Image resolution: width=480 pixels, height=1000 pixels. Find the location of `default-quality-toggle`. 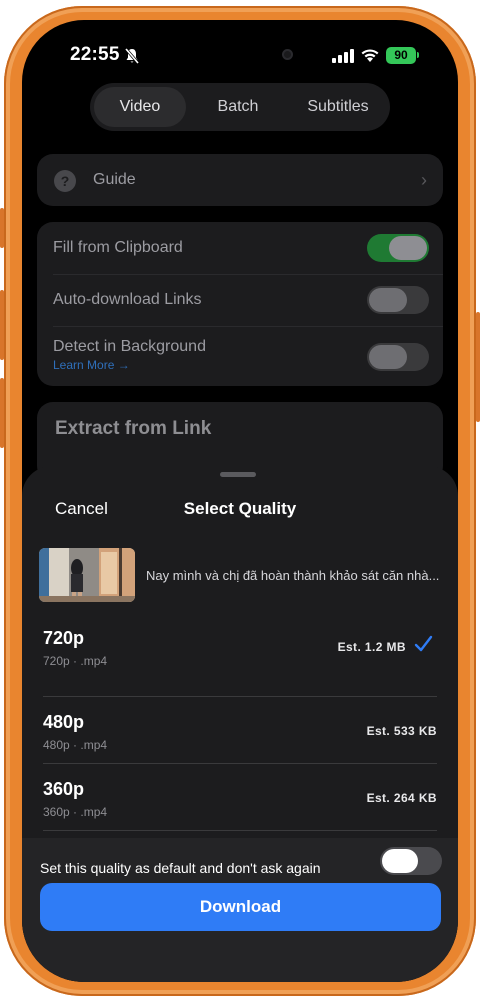

default-quality-toggle is located at coordinates (411, 861).